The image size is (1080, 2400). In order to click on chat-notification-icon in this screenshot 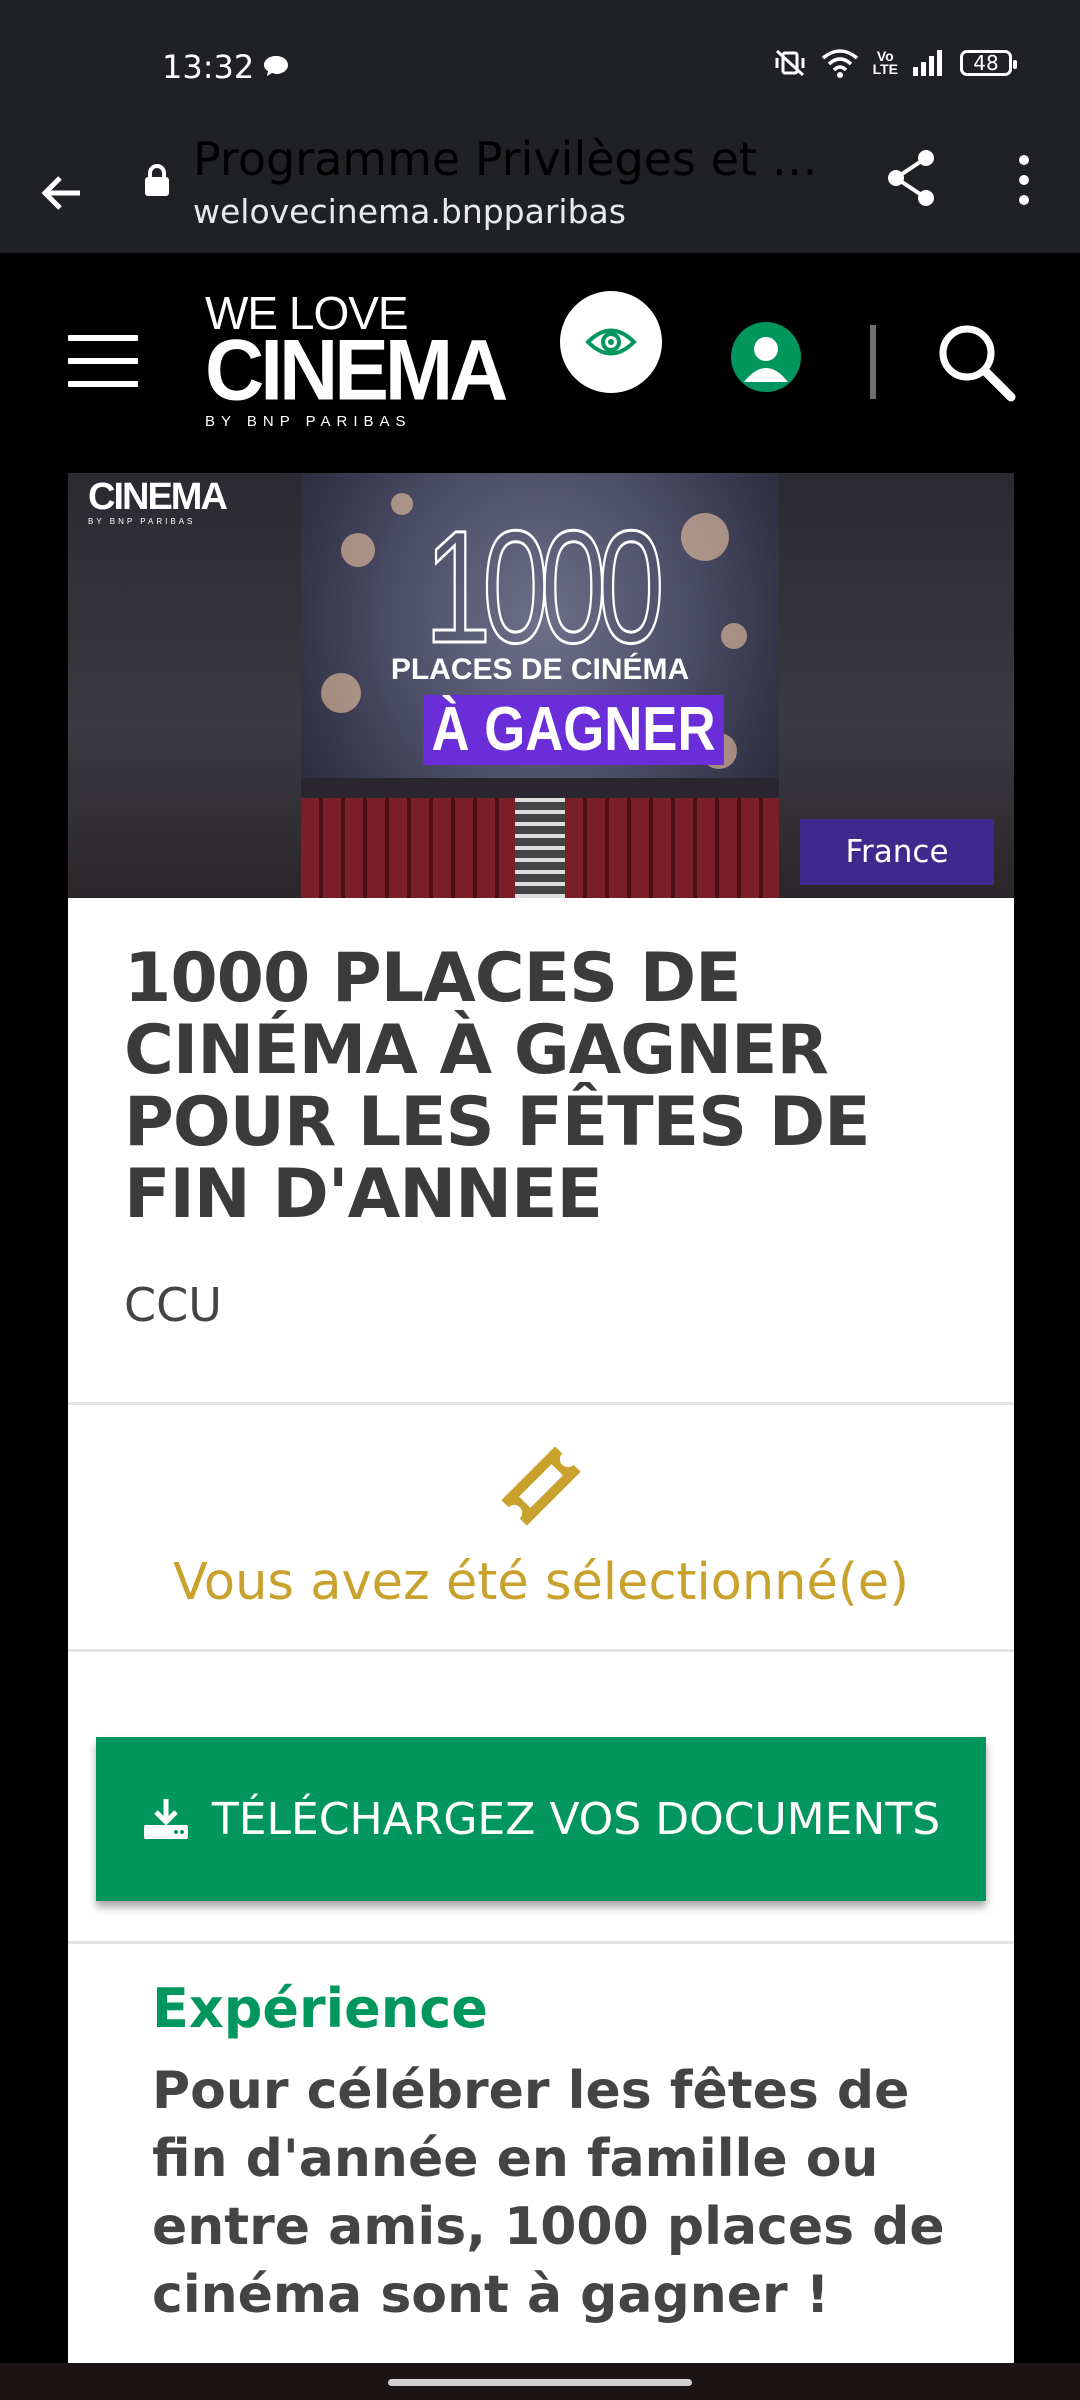, I will do `click(276, 66)`.